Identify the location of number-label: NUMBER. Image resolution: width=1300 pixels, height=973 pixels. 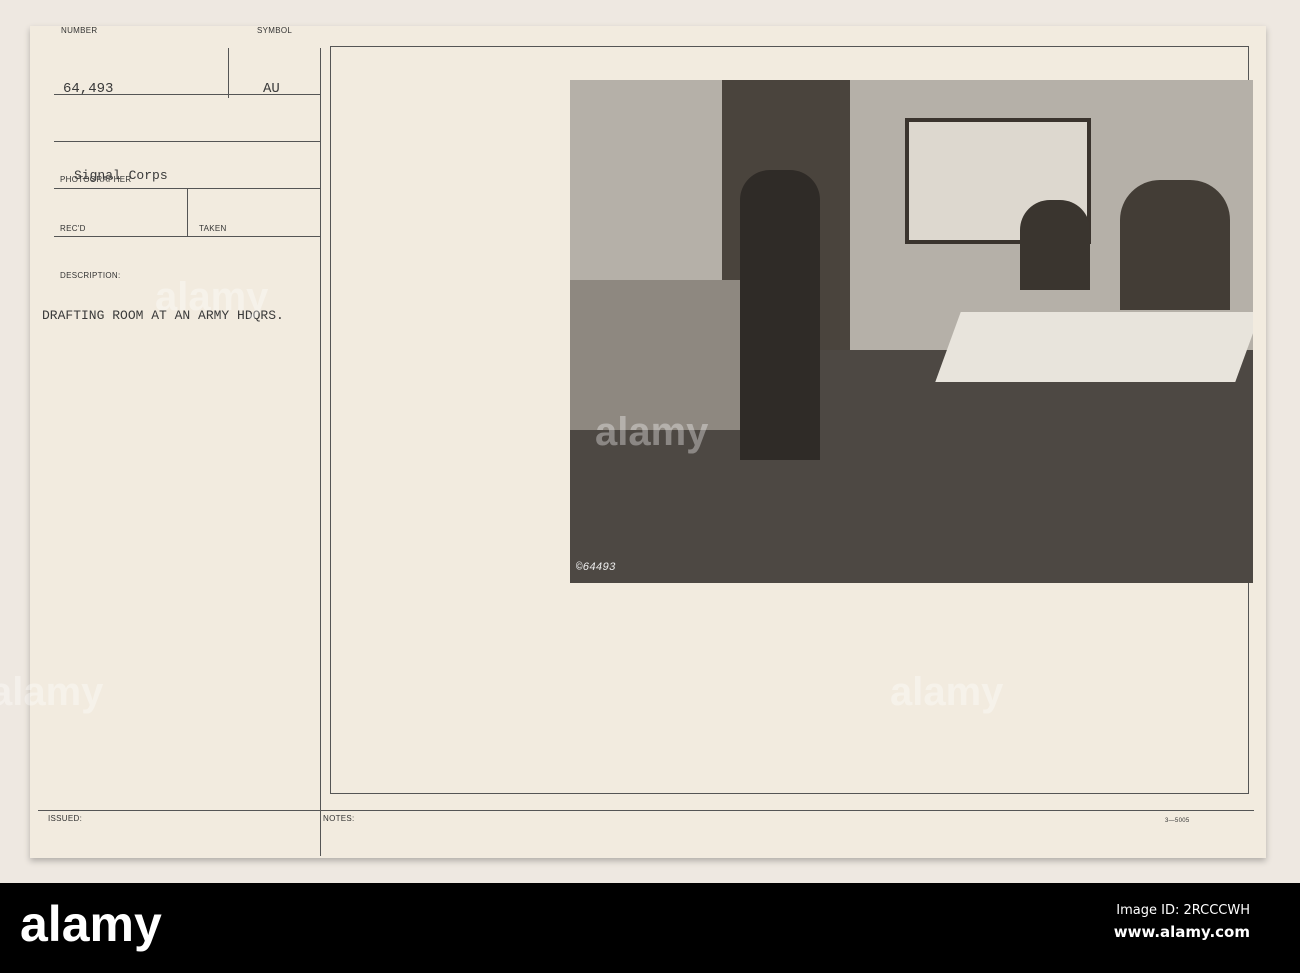
(79, 30).